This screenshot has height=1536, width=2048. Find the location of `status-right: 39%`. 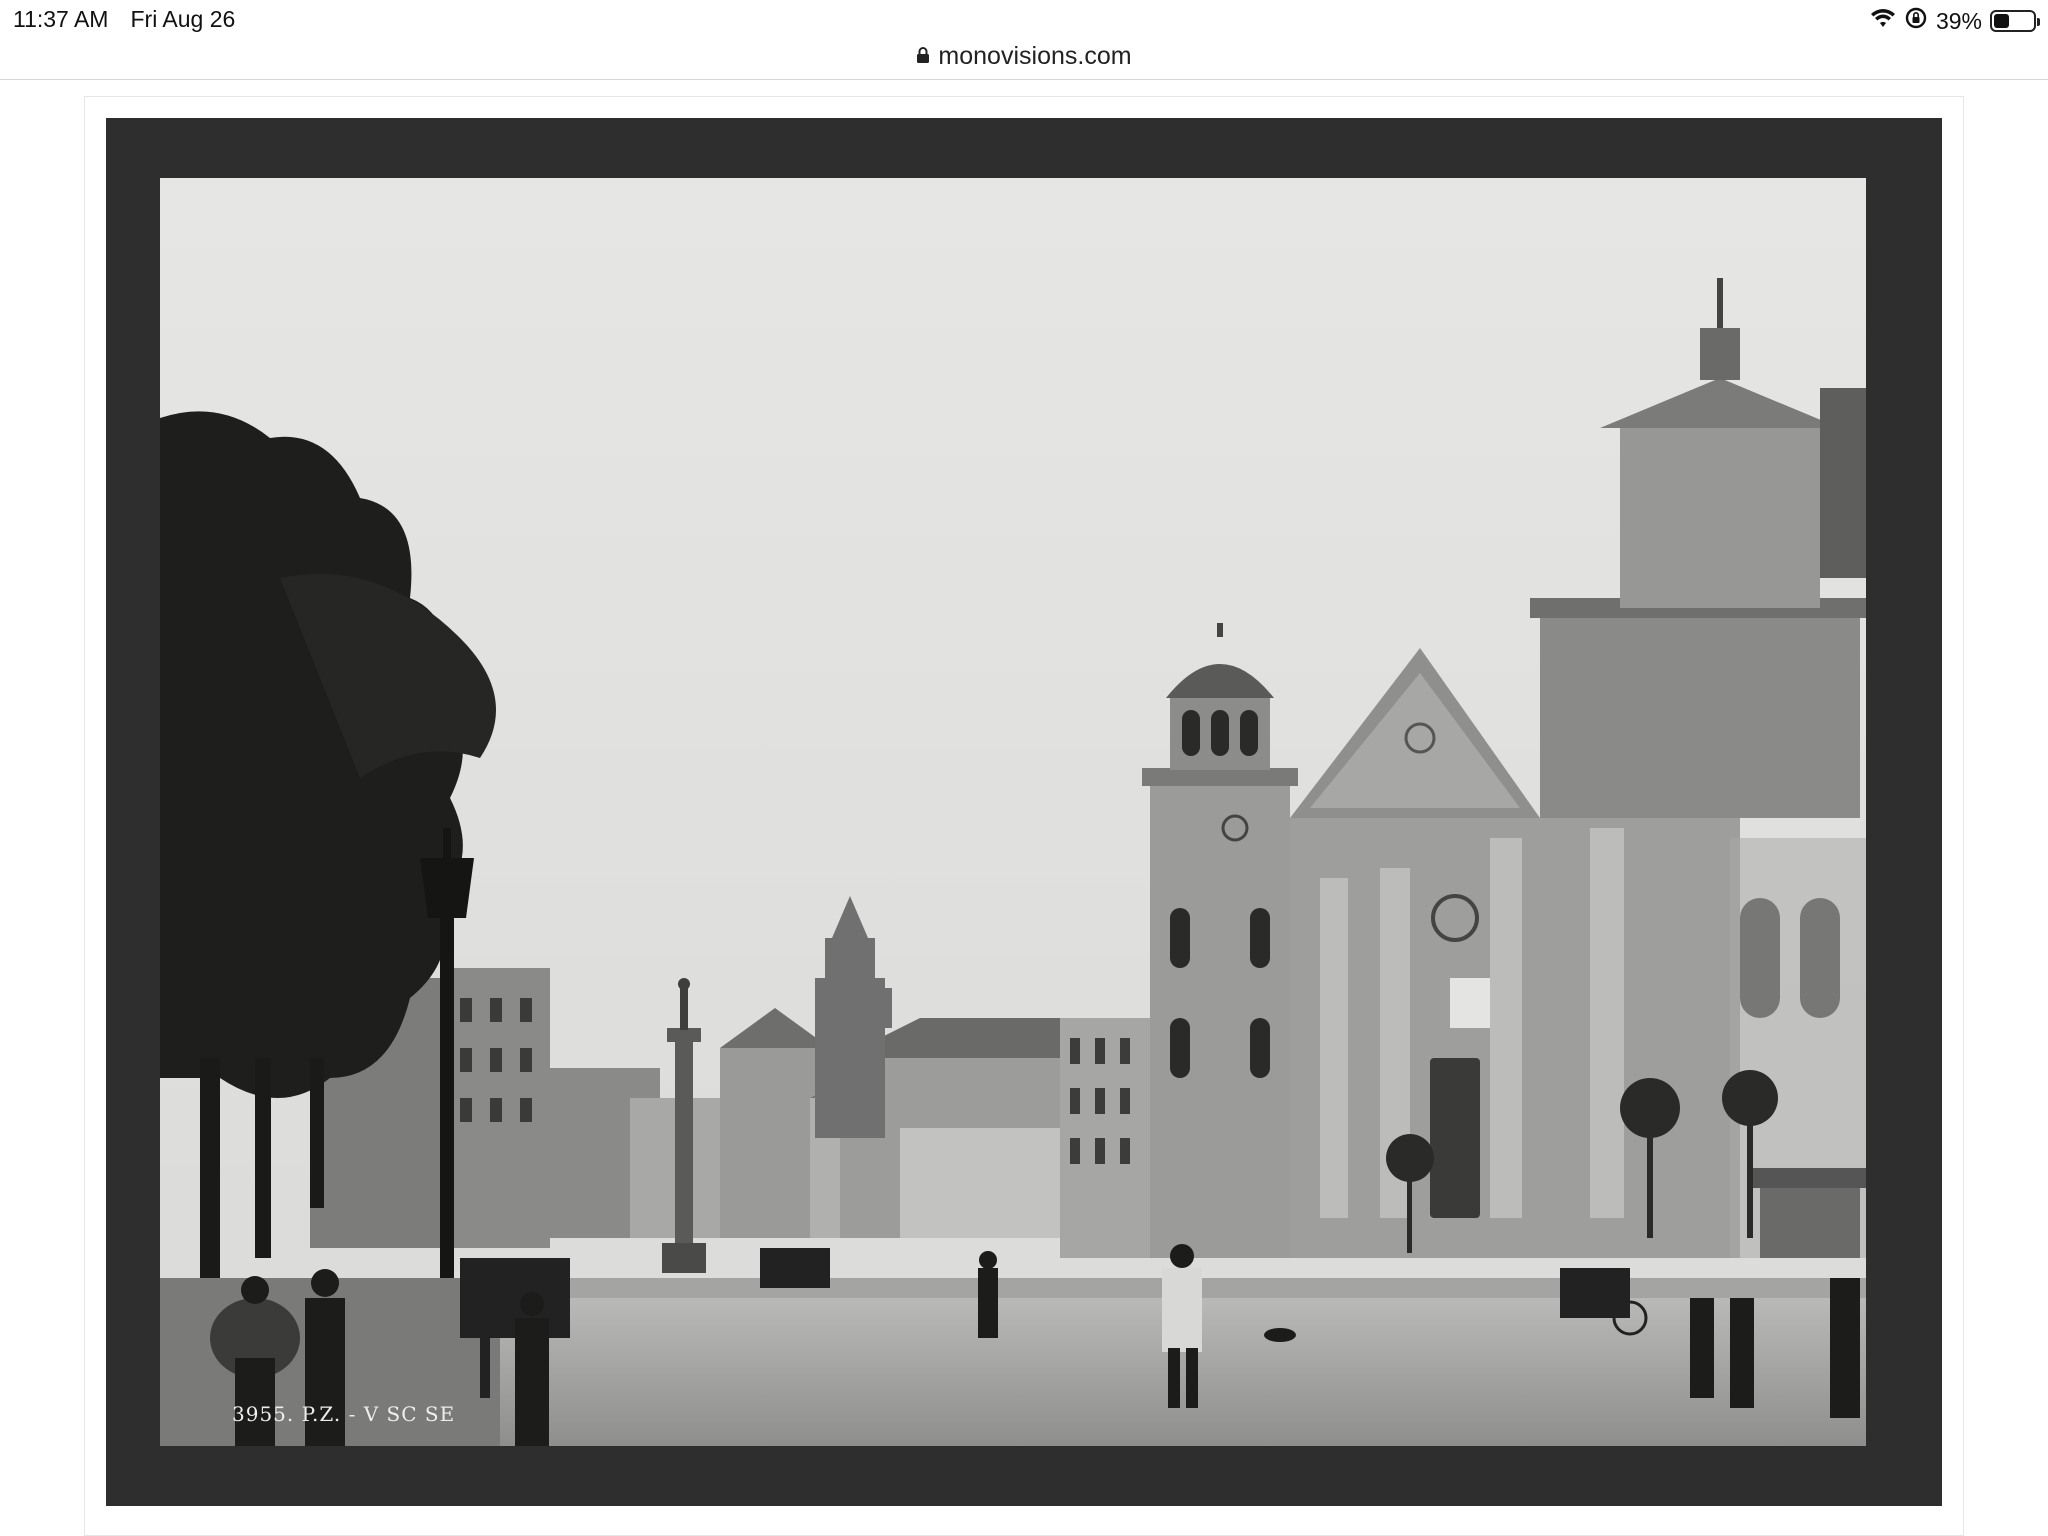

status-right: 39% is located at coordinates (1955, 21).